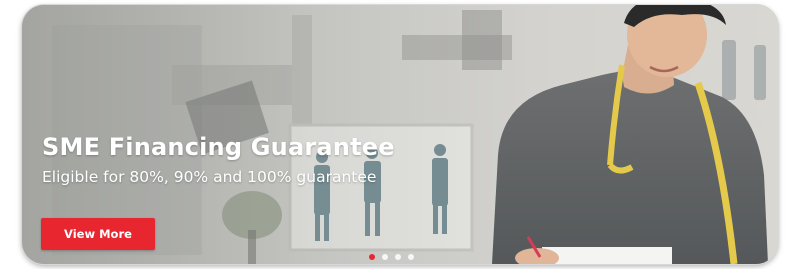  I want to click on banner-title: SME Financing Guarantee, so click(218, 147).